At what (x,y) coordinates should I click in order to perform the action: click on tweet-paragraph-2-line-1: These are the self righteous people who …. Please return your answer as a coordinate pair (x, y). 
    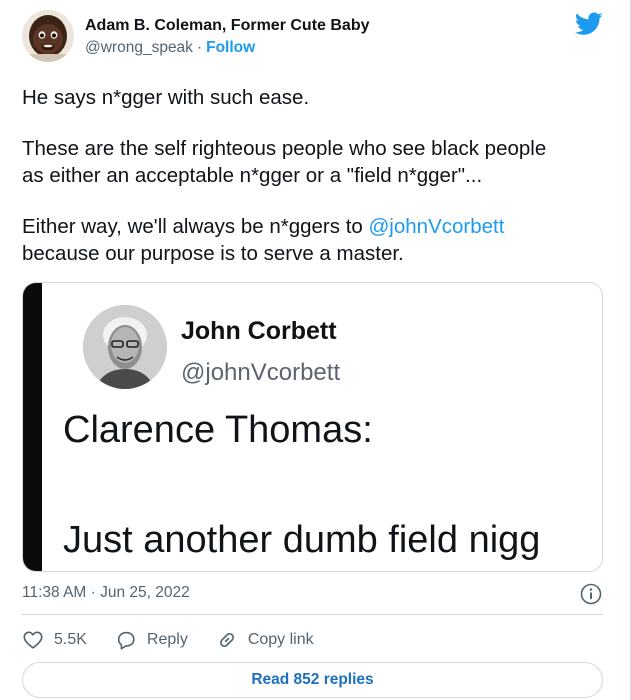
    Looking at the image, I should click on (284, 148).